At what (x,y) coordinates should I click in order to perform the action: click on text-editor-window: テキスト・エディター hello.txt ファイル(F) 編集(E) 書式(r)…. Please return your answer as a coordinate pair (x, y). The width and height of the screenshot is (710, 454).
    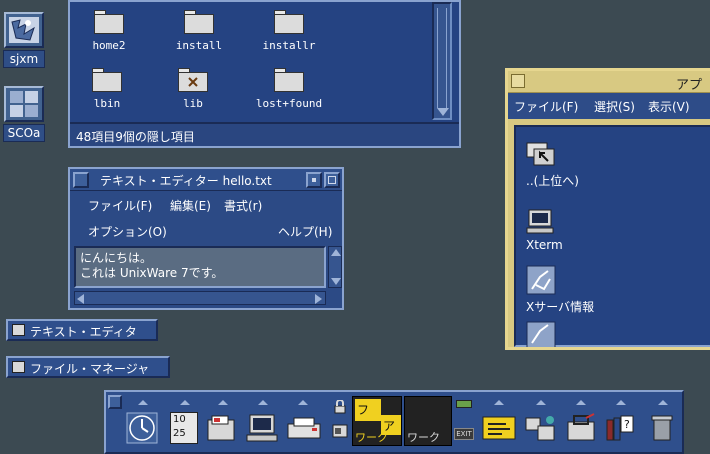
    Looking at the image, I should click on (206, 238).